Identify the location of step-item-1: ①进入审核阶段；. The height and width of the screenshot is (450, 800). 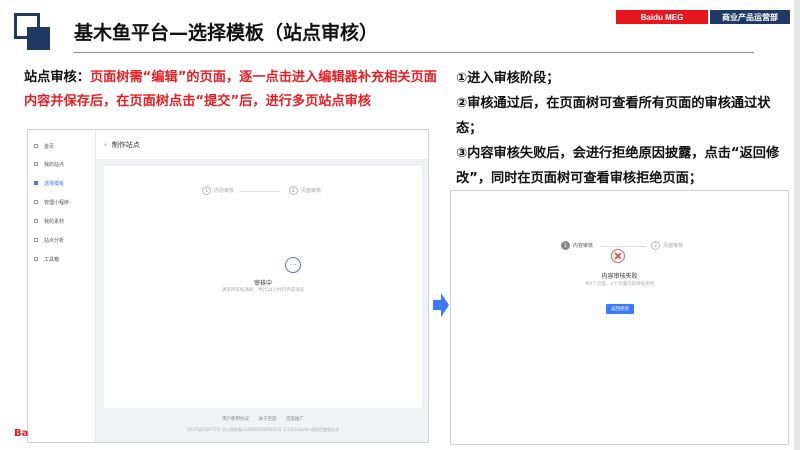
(508, 78).